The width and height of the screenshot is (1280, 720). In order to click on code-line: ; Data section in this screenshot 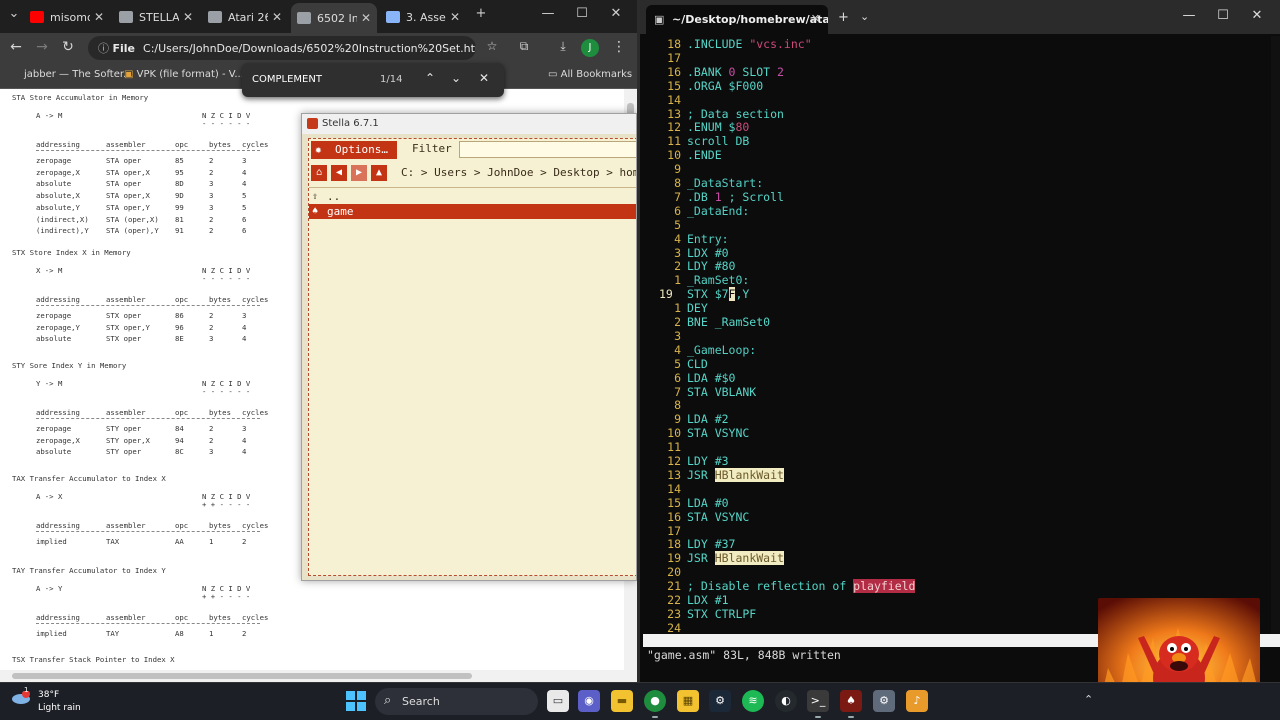, I will do `click(735, 114)`.